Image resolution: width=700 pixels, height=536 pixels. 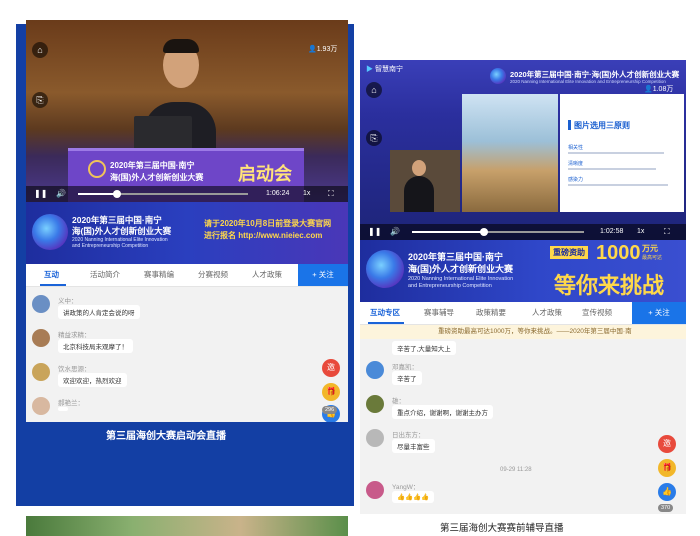 What do you see at coordinates (92, 380) in the screenshot?
I see `message-text: 欢迎欢迎，热烈欢迎` at bounding box center [92, 380].